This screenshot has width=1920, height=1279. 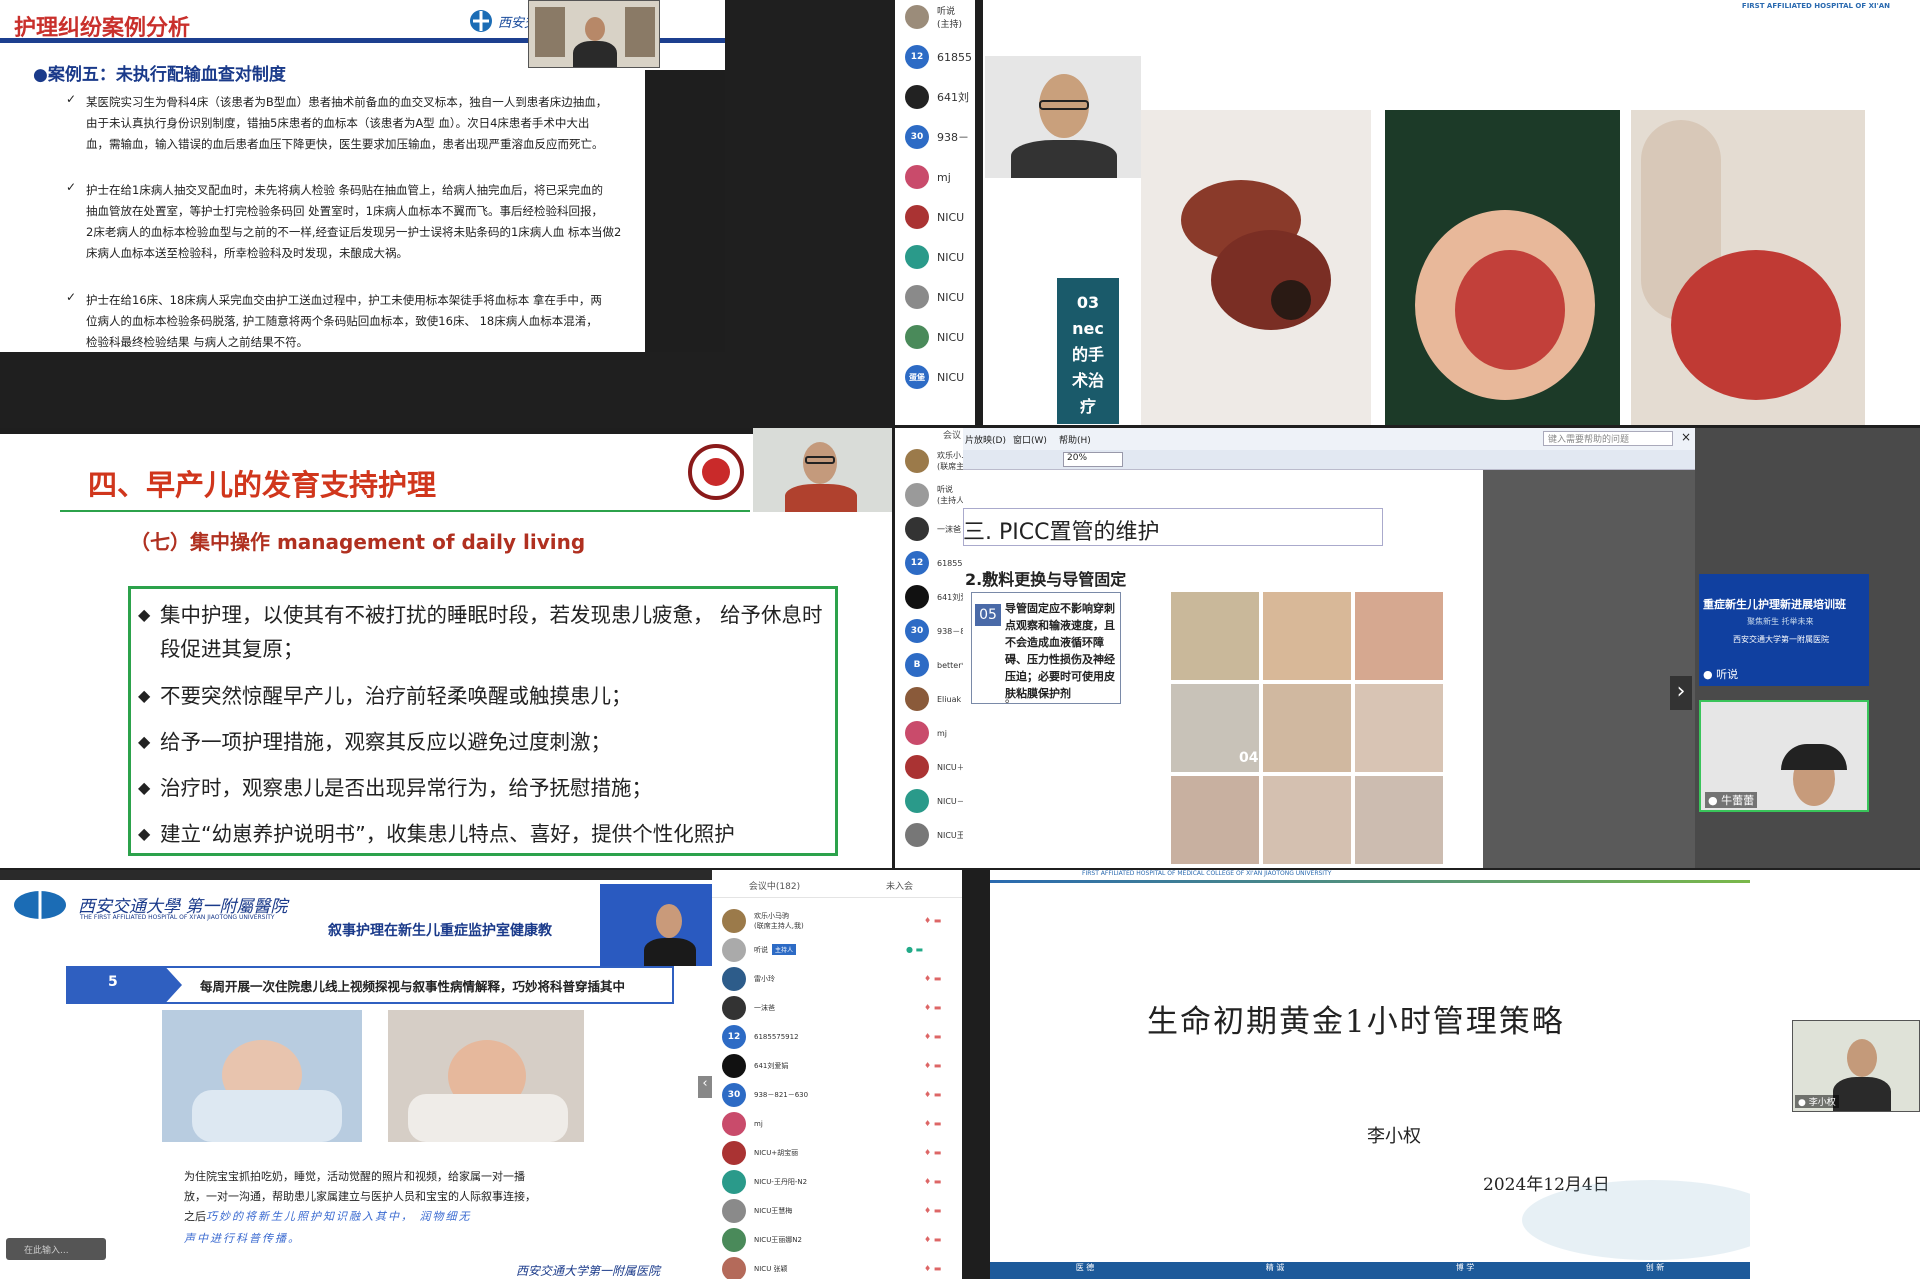 What do you see at coordinates (935, 137) in the screenshot?
I see `participant-item: 30 938－` at bounding box center [935, 137].